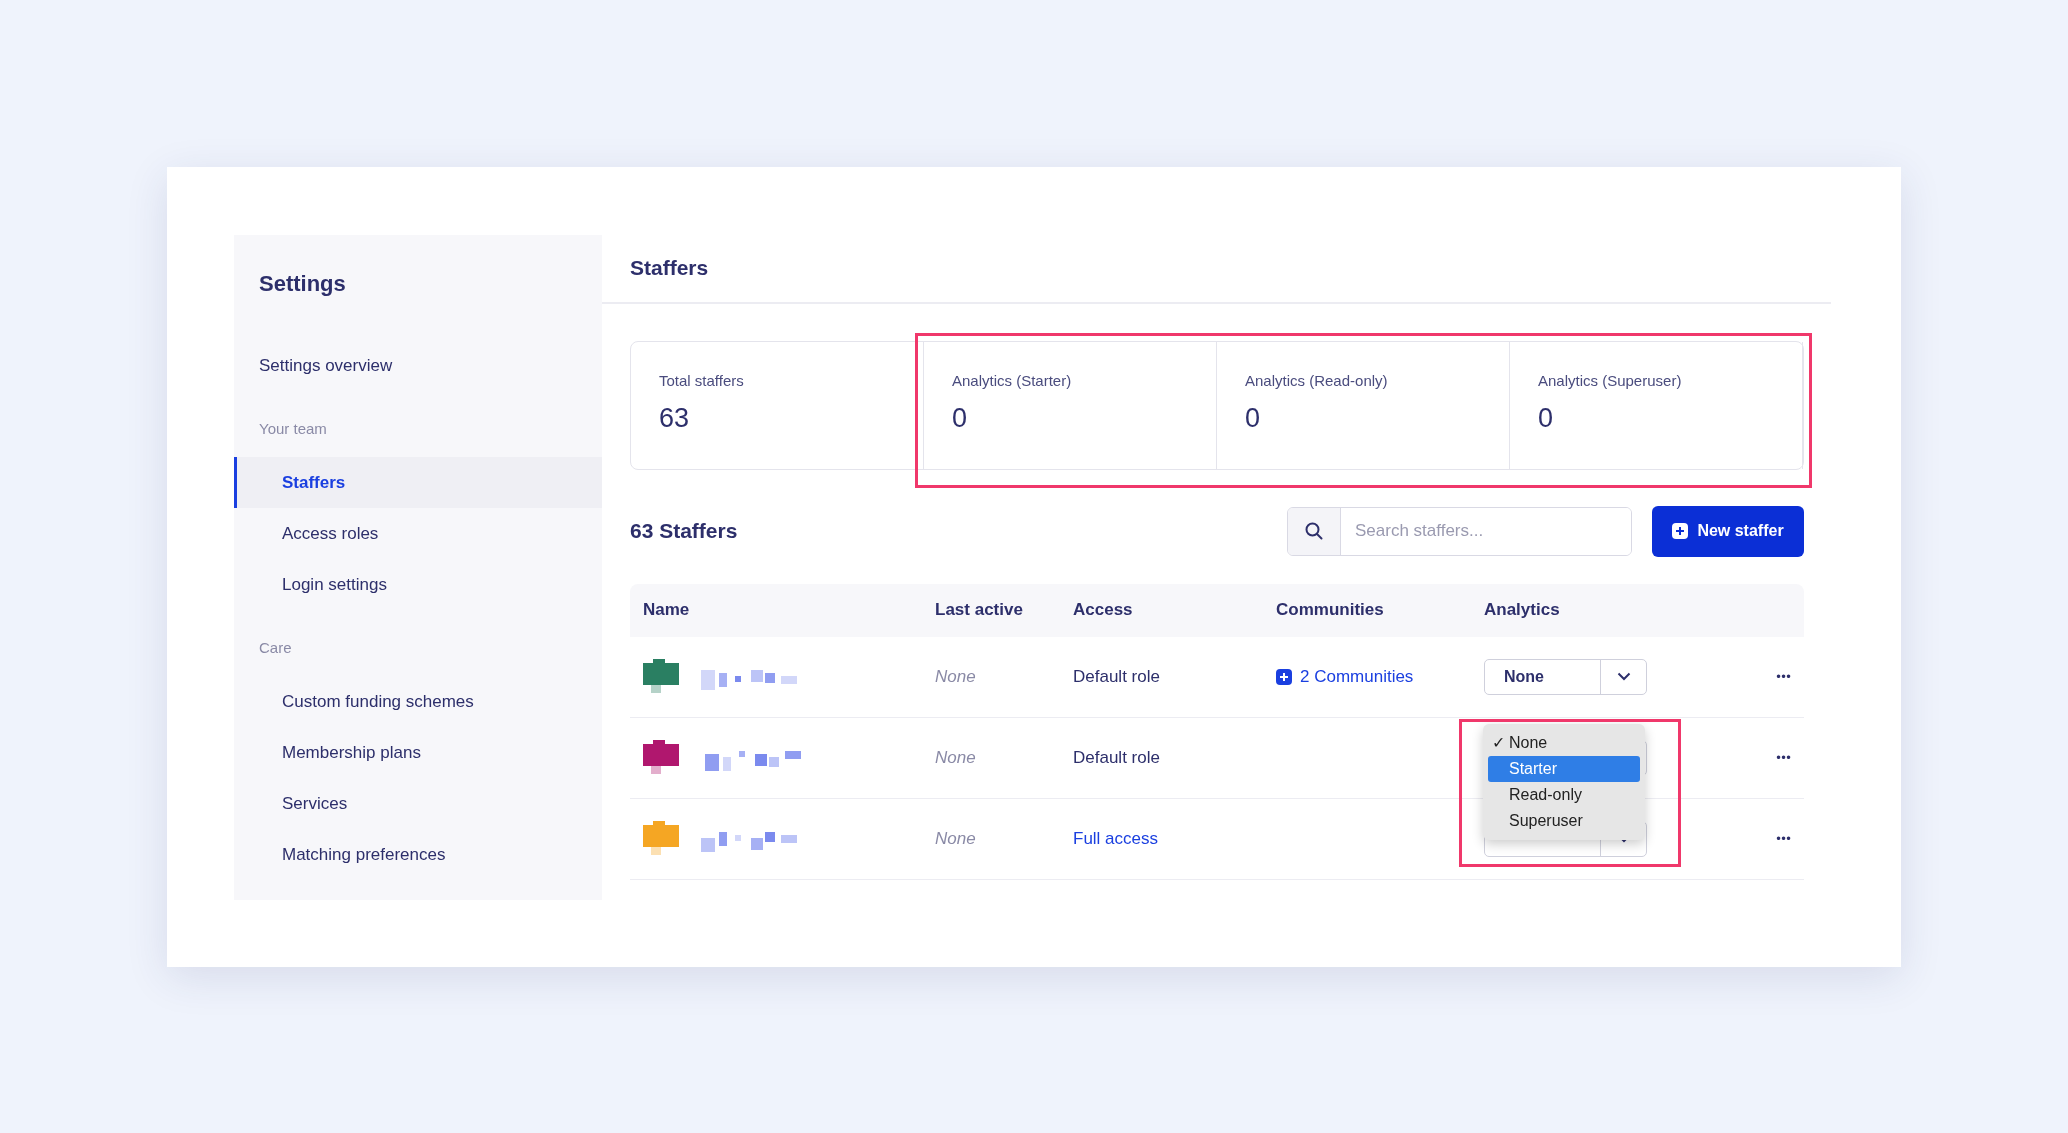 Image resolution: width=2068 pixels, height=1133 pixels. What do you see at coordinates (684, 531) in the screenshot?
I see `section-title: 63 Staffers` at bounding box center [684, 531].